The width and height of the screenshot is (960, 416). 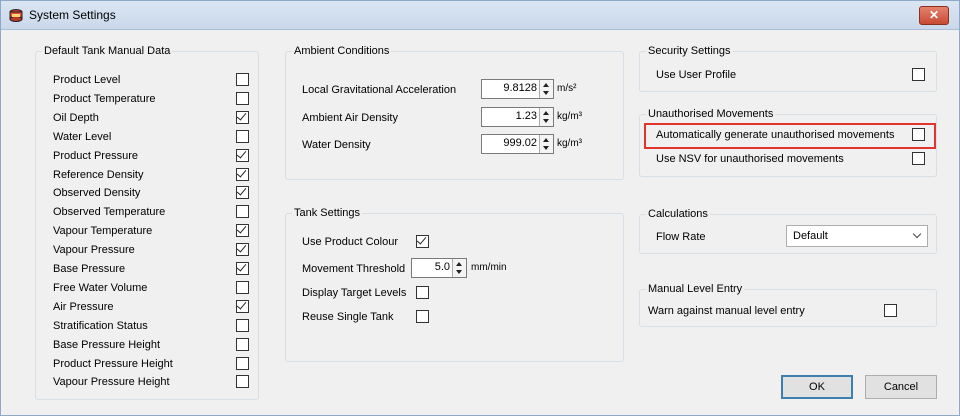 What do you see at coordinates (100, 325) in the screenshot?
I see `tank-manual-item-label: Stratification Status` at bounding box center [100, 325].